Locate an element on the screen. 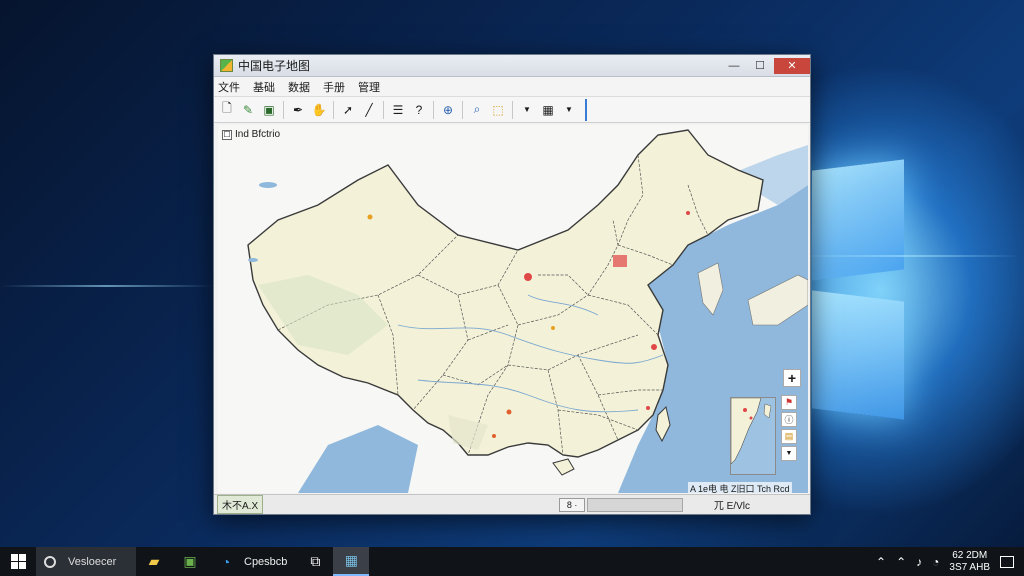  taskbar-search: Vesloecer is located at coordinates (86, 561).